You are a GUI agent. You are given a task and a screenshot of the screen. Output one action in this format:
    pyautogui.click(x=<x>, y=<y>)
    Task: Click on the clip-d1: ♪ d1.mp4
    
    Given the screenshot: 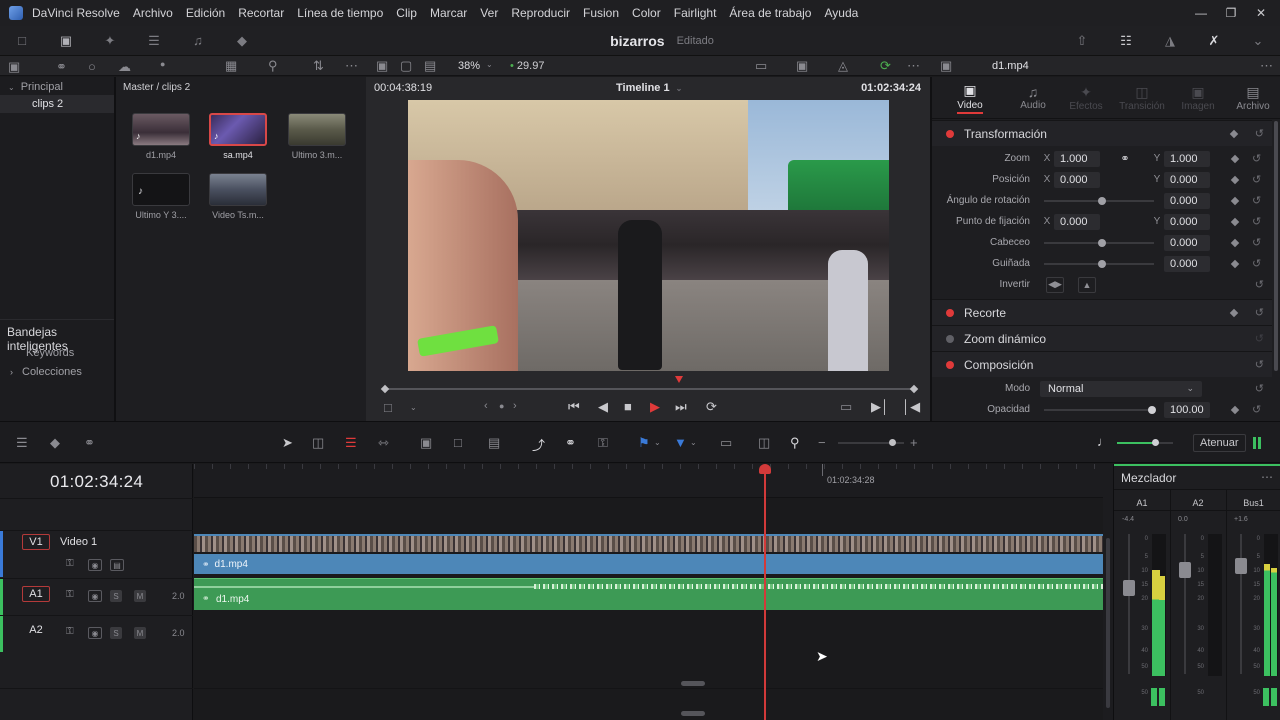 What is the action you would take?
    pyautogui.click(x=161, y=136)
    